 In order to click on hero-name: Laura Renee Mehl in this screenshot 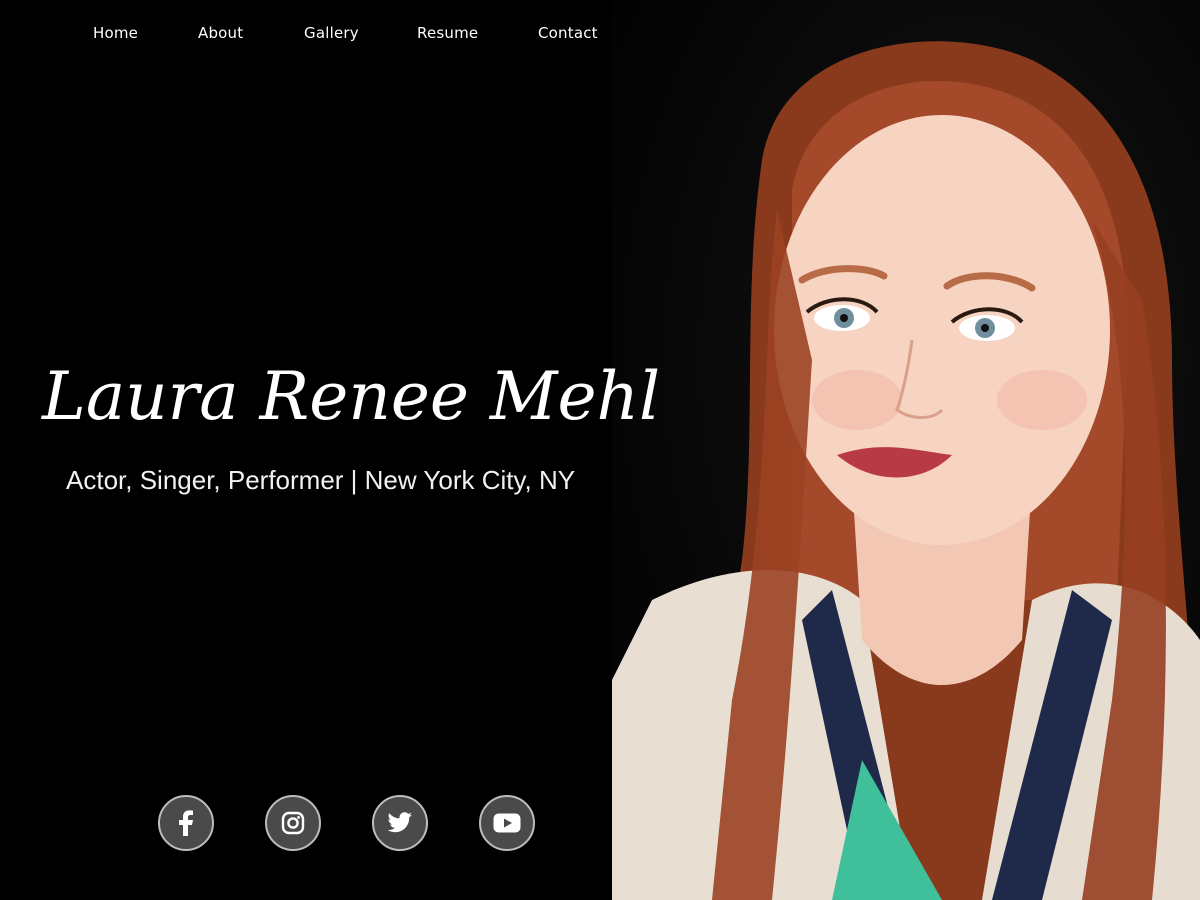, I will do `click(351, 396)`.